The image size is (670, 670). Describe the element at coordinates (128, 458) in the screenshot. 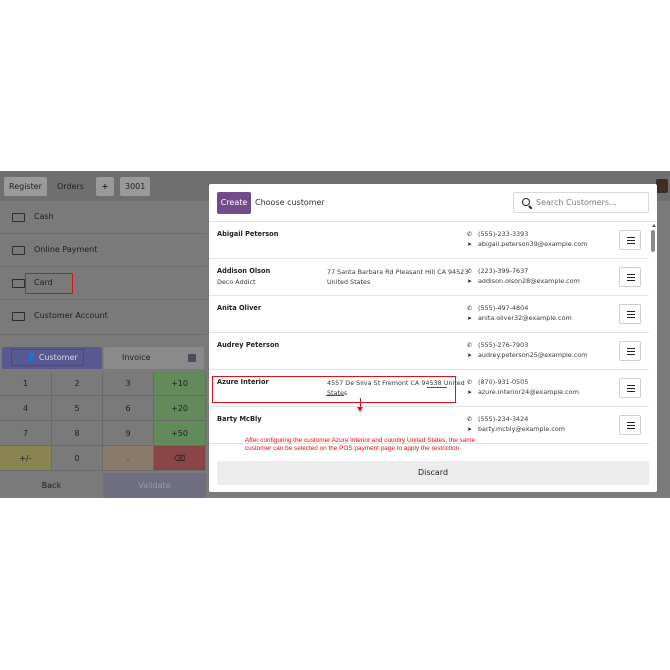

I see `numpad-key: .` at that location.